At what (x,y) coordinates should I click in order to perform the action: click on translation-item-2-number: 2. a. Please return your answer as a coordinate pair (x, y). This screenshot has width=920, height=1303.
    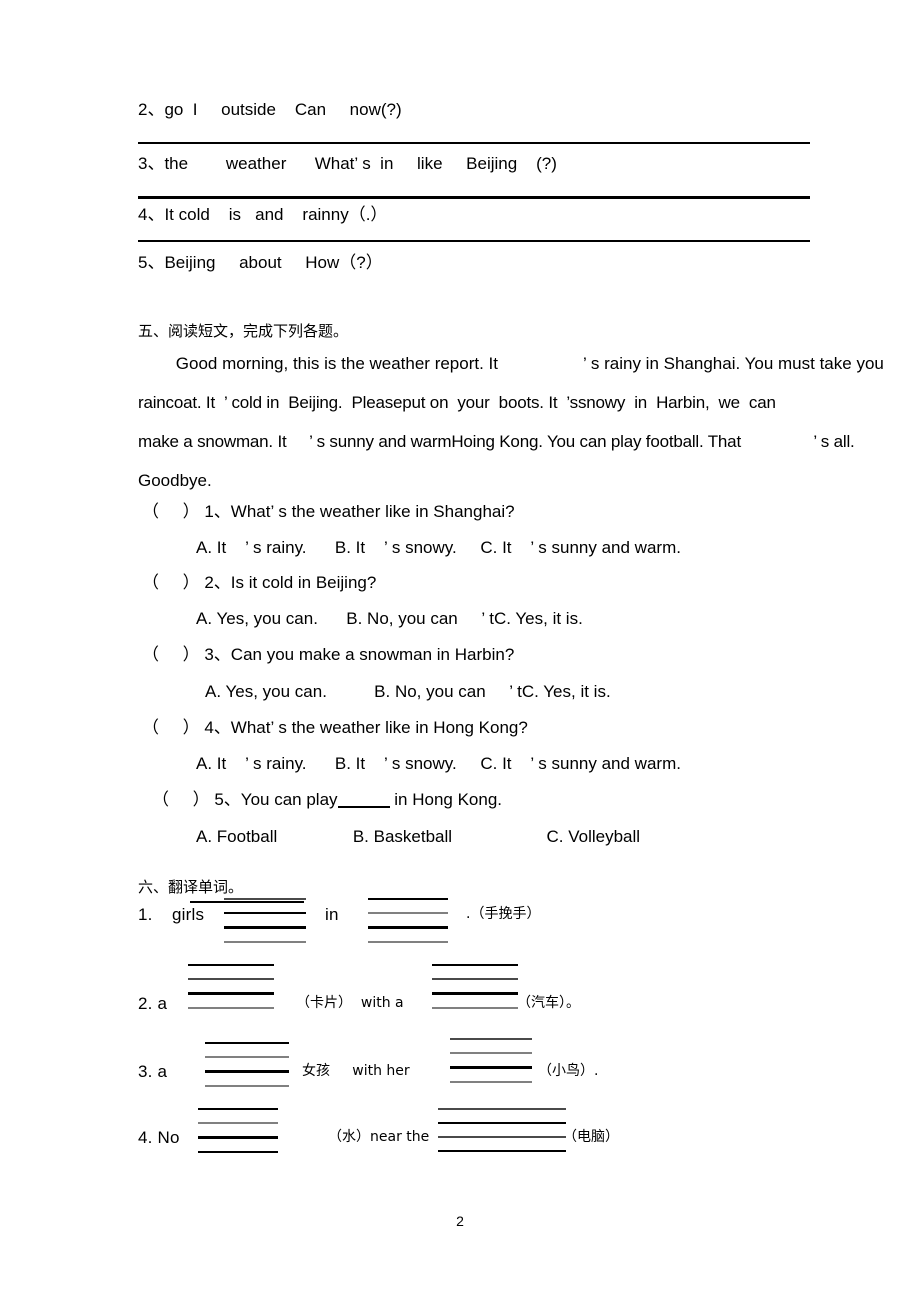
    Looking at the image, I should click on (153, 1003).